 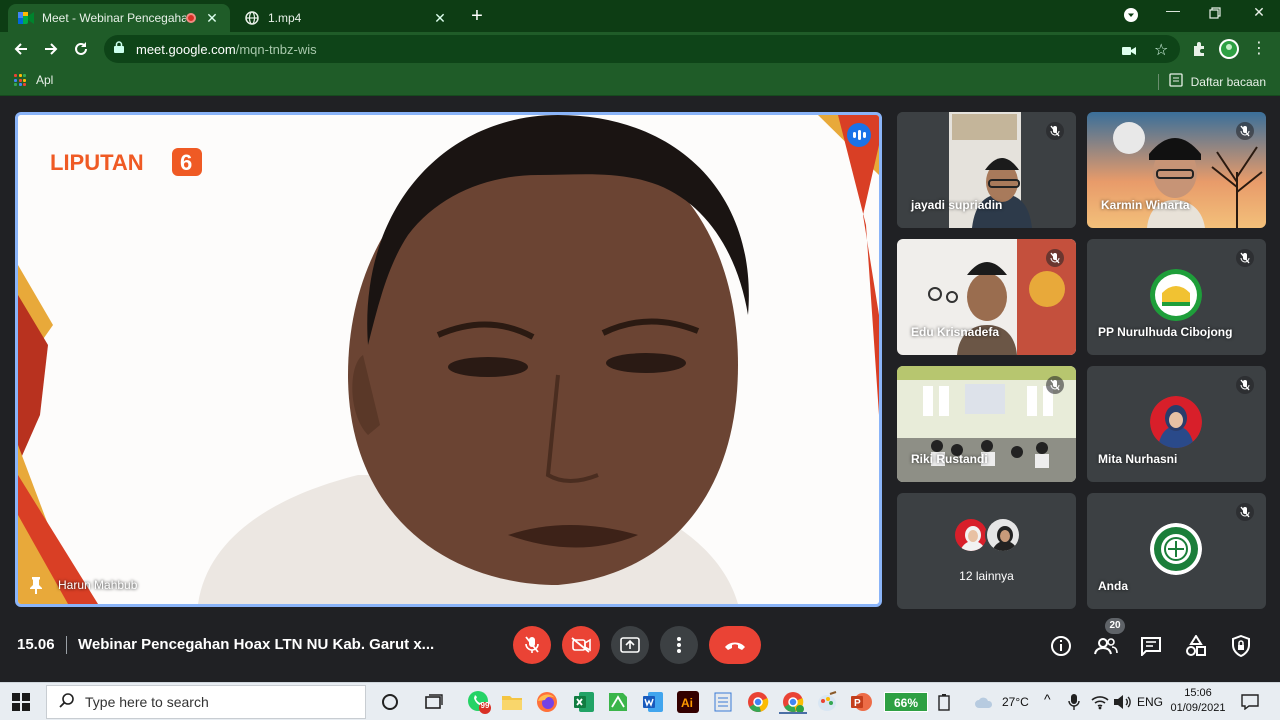 I want to click on illustrator-icon: Ai, so click(x=688, y=702).